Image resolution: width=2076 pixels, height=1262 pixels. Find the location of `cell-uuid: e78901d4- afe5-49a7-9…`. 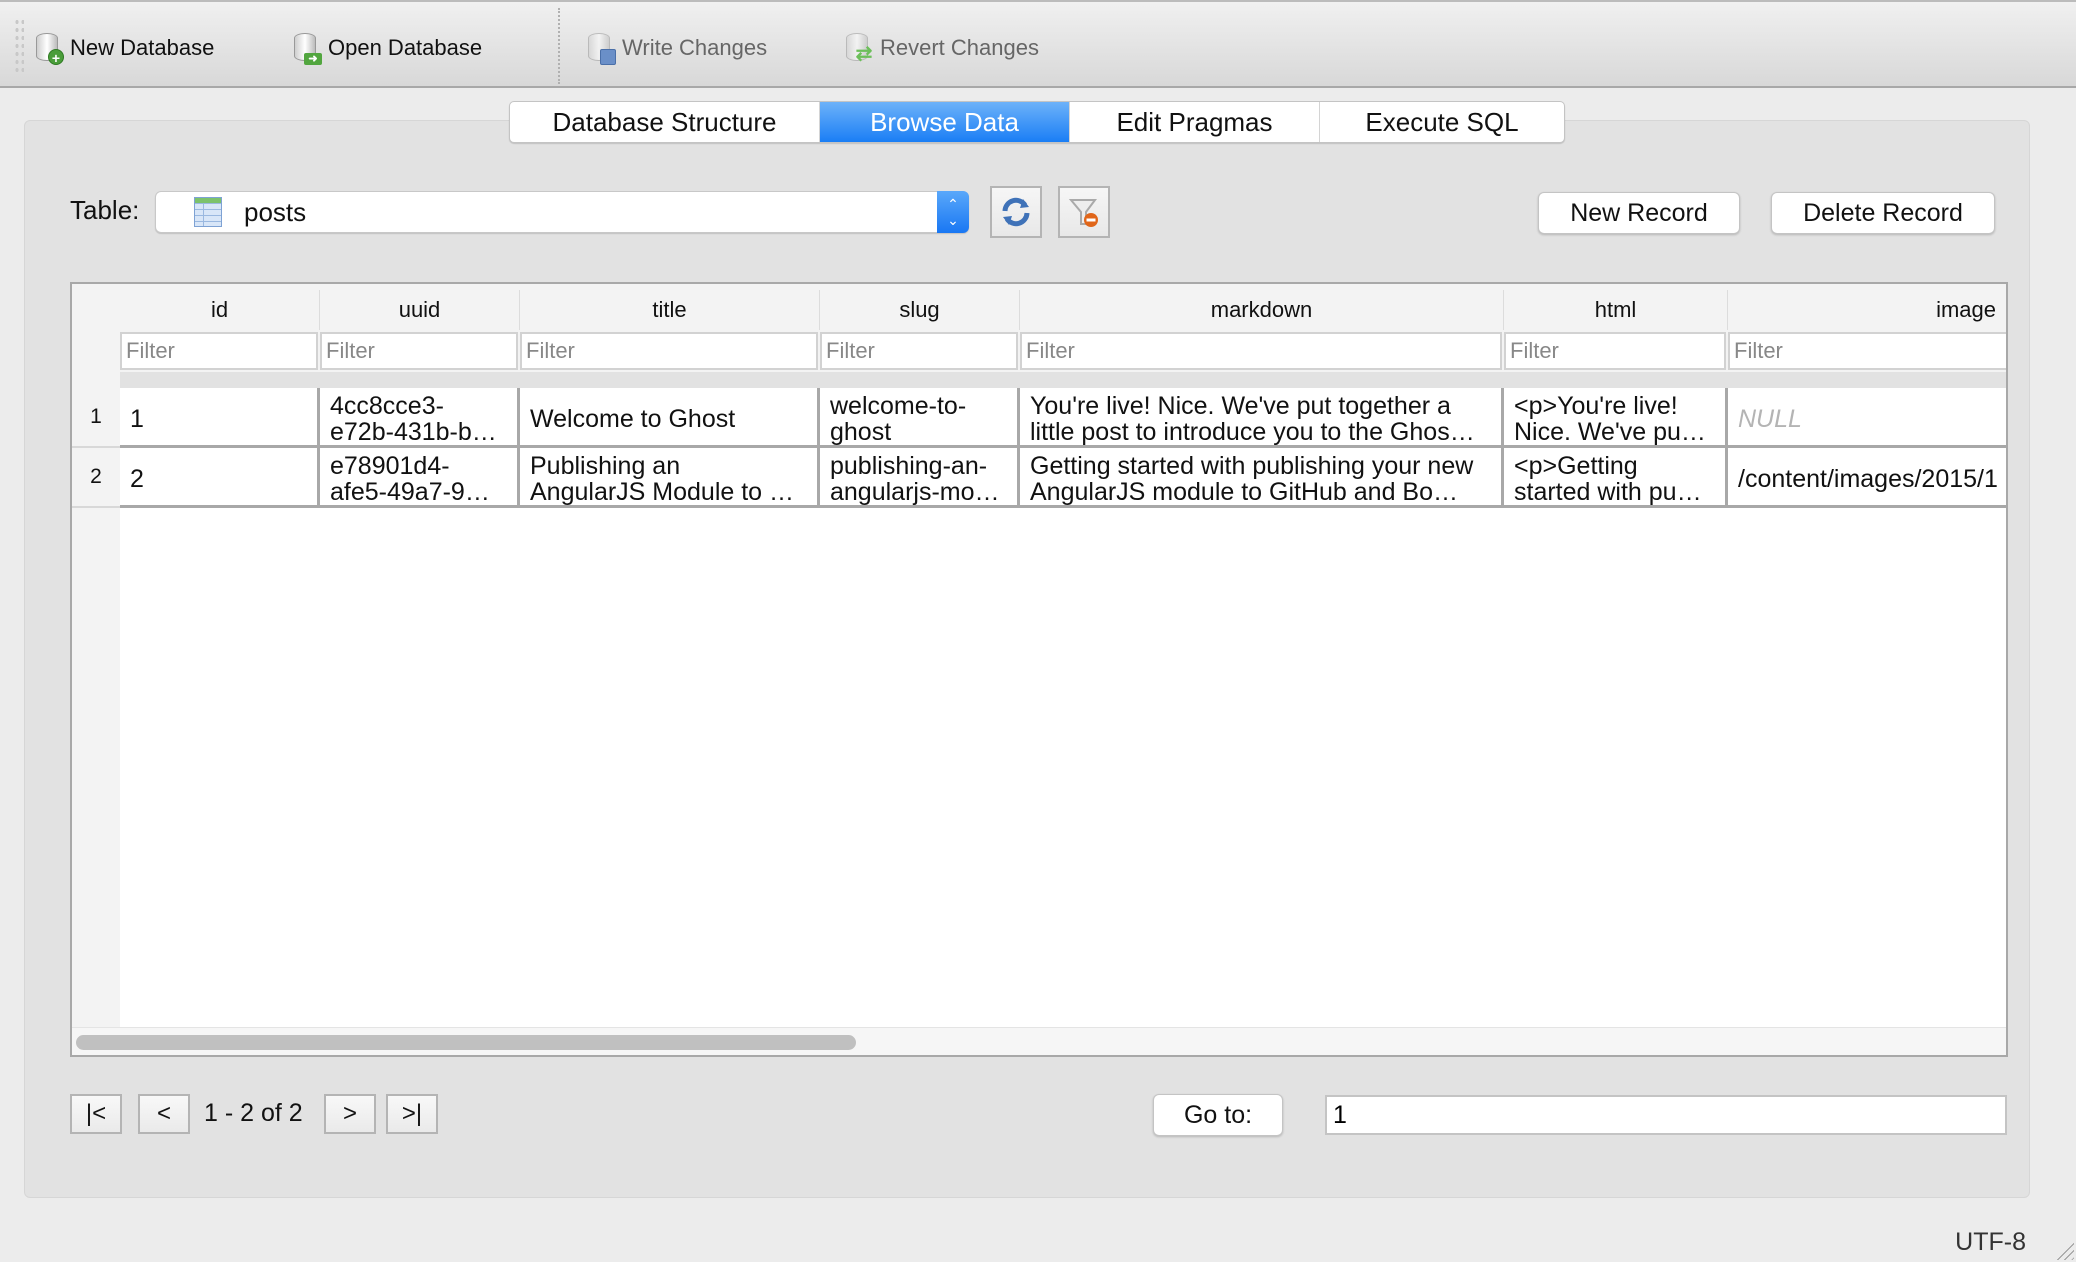

cell-uuid: e78901d4- afe5-49a7-9… is located at coordinates (420, 478).